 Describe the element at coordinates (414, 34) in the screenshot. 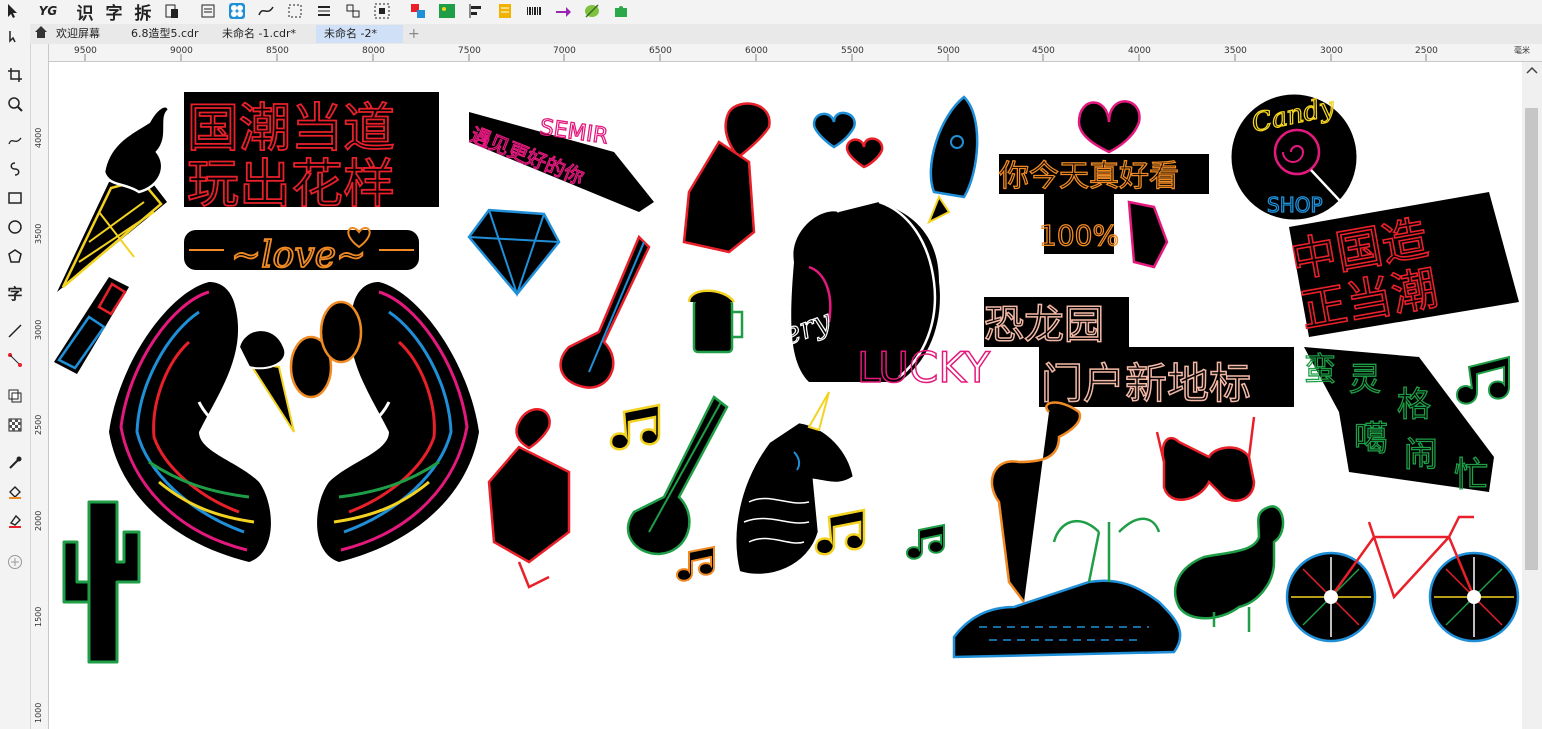

I see `add-tab-icon: +` at that location.